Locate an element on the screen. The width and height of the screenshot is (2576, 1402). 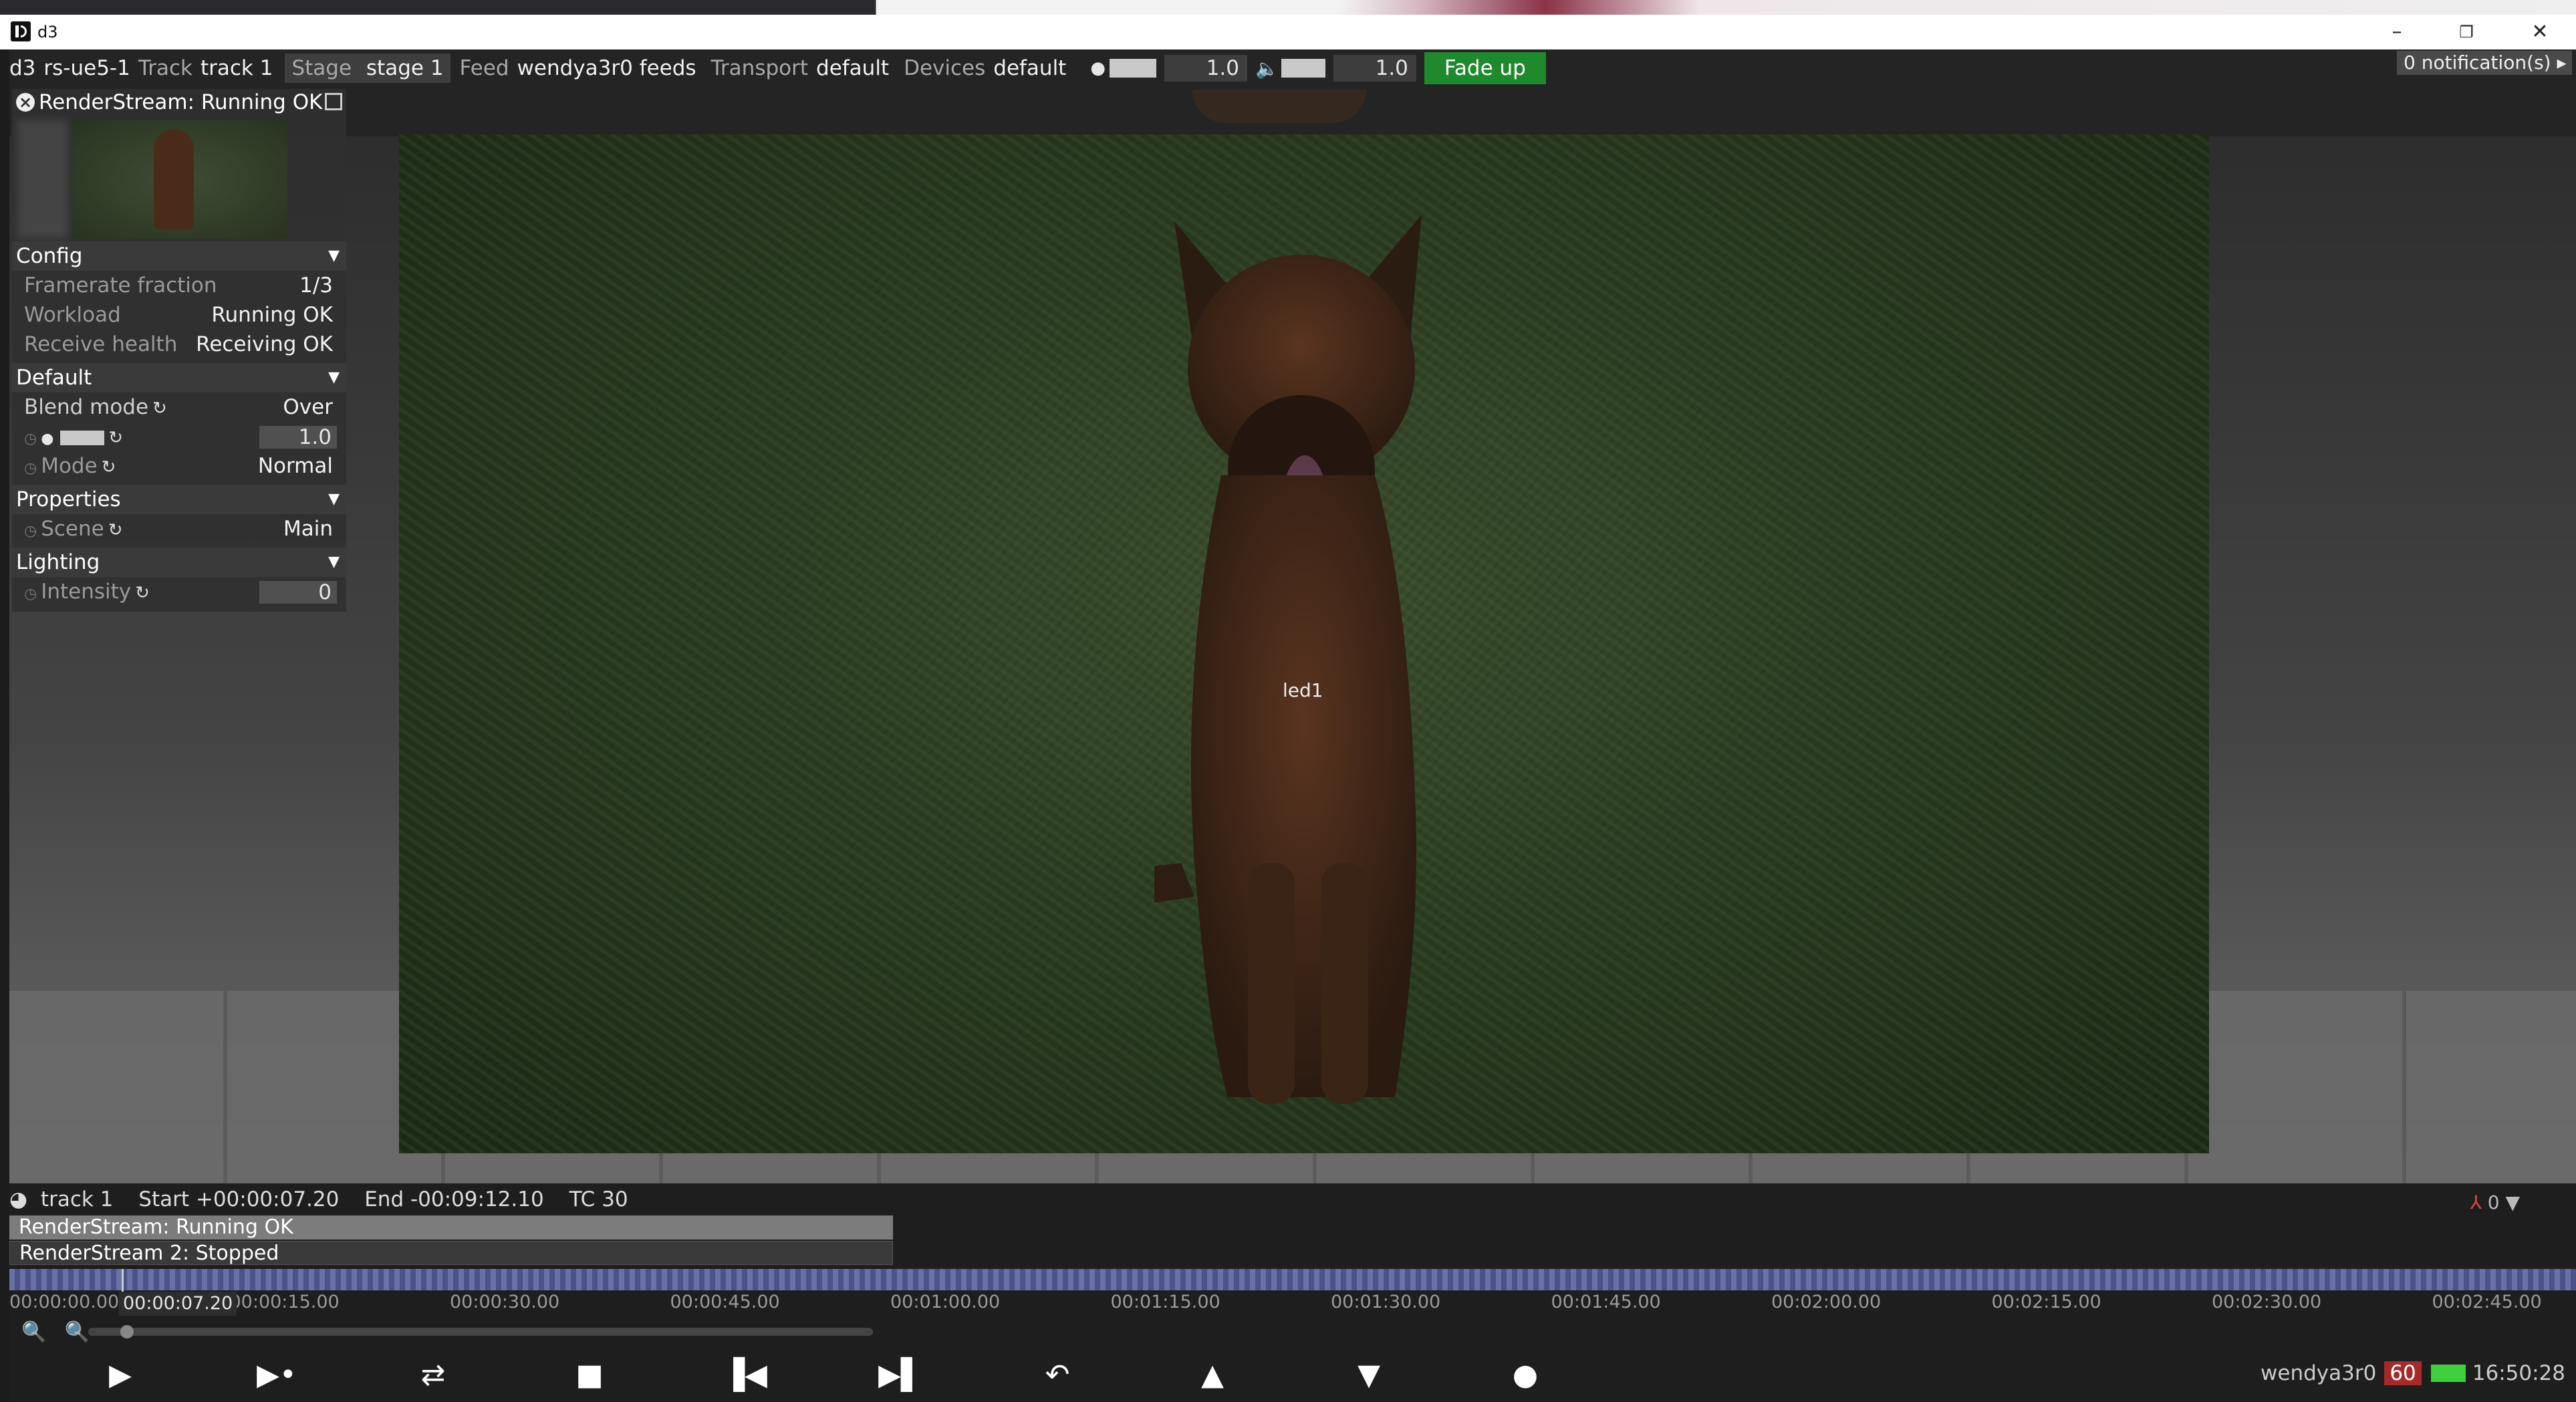
section-properties-label: Properties is located at coordinates (68, 499).